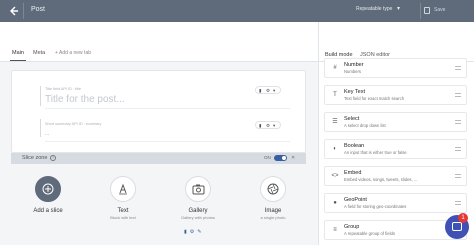  I want to click on slice-desc: a single photo, so click(273, 217).